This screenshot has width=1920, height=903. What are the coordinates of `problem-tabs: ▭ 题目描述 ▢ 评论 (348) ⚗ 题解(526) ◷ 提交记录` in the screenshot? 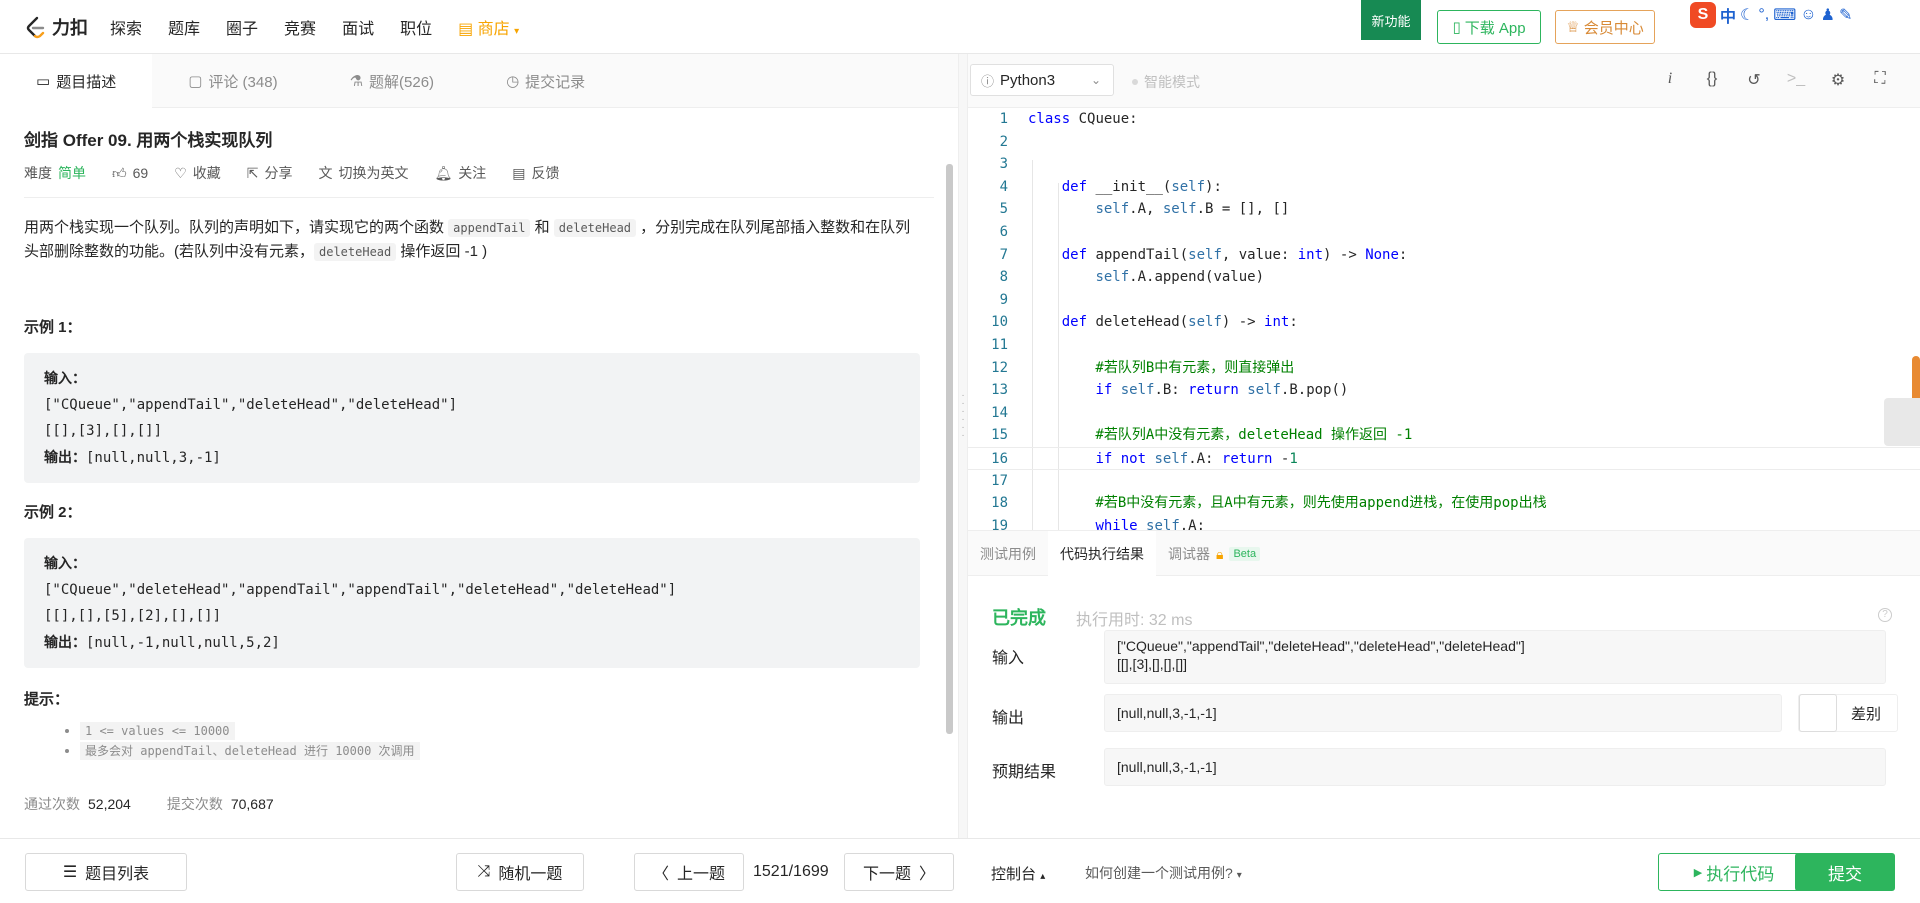 It's located at (479, 81).